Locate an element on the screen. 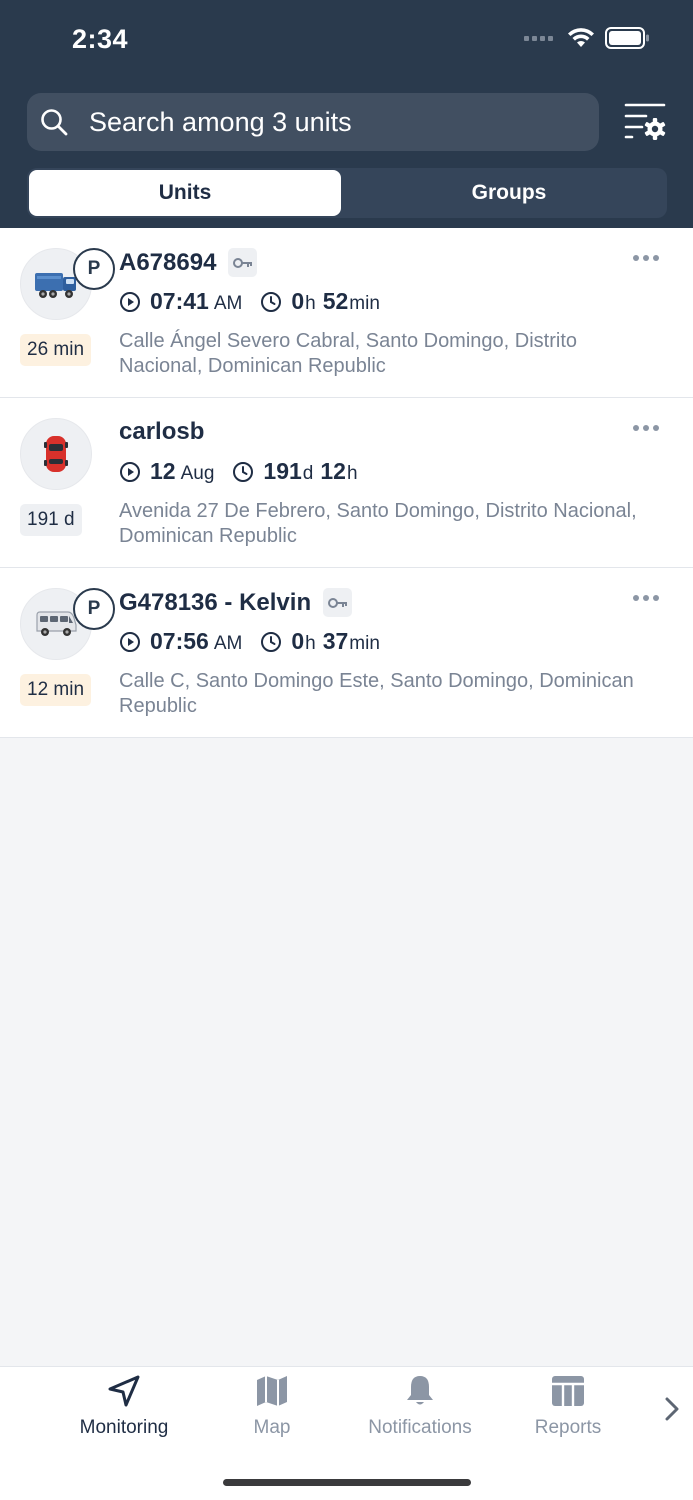  tab-reports: Reports is located at coordinates (568, 1406).